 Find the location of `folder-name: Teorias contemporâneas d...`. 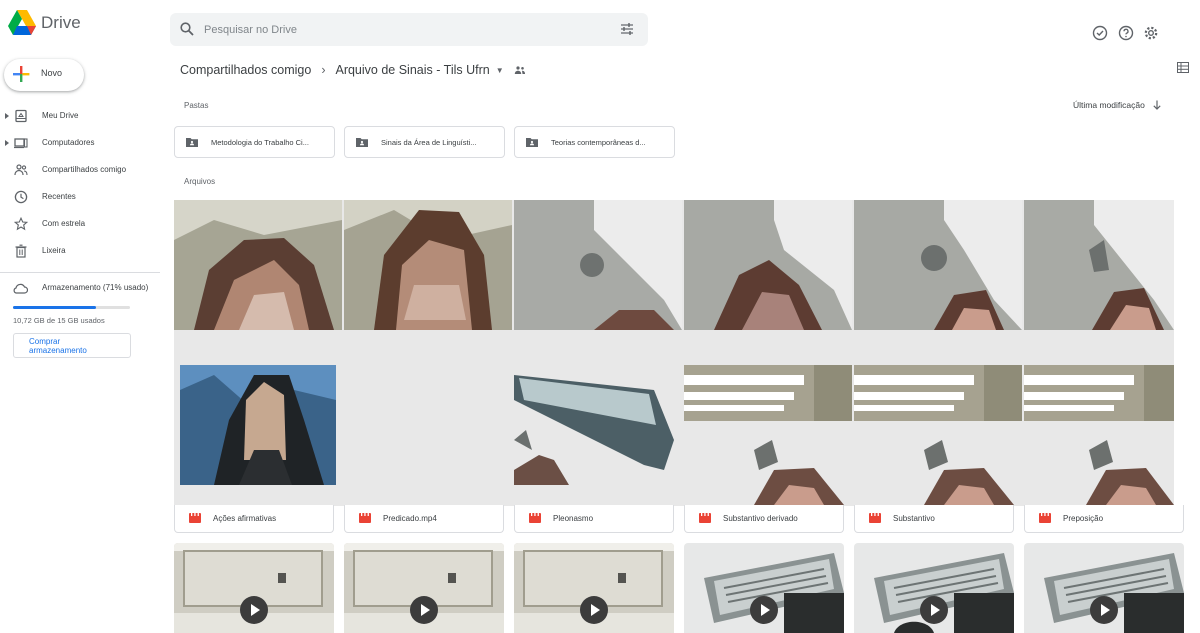

folder-name: Teorias contemporâneas d... is located at coordinates (598, 142).